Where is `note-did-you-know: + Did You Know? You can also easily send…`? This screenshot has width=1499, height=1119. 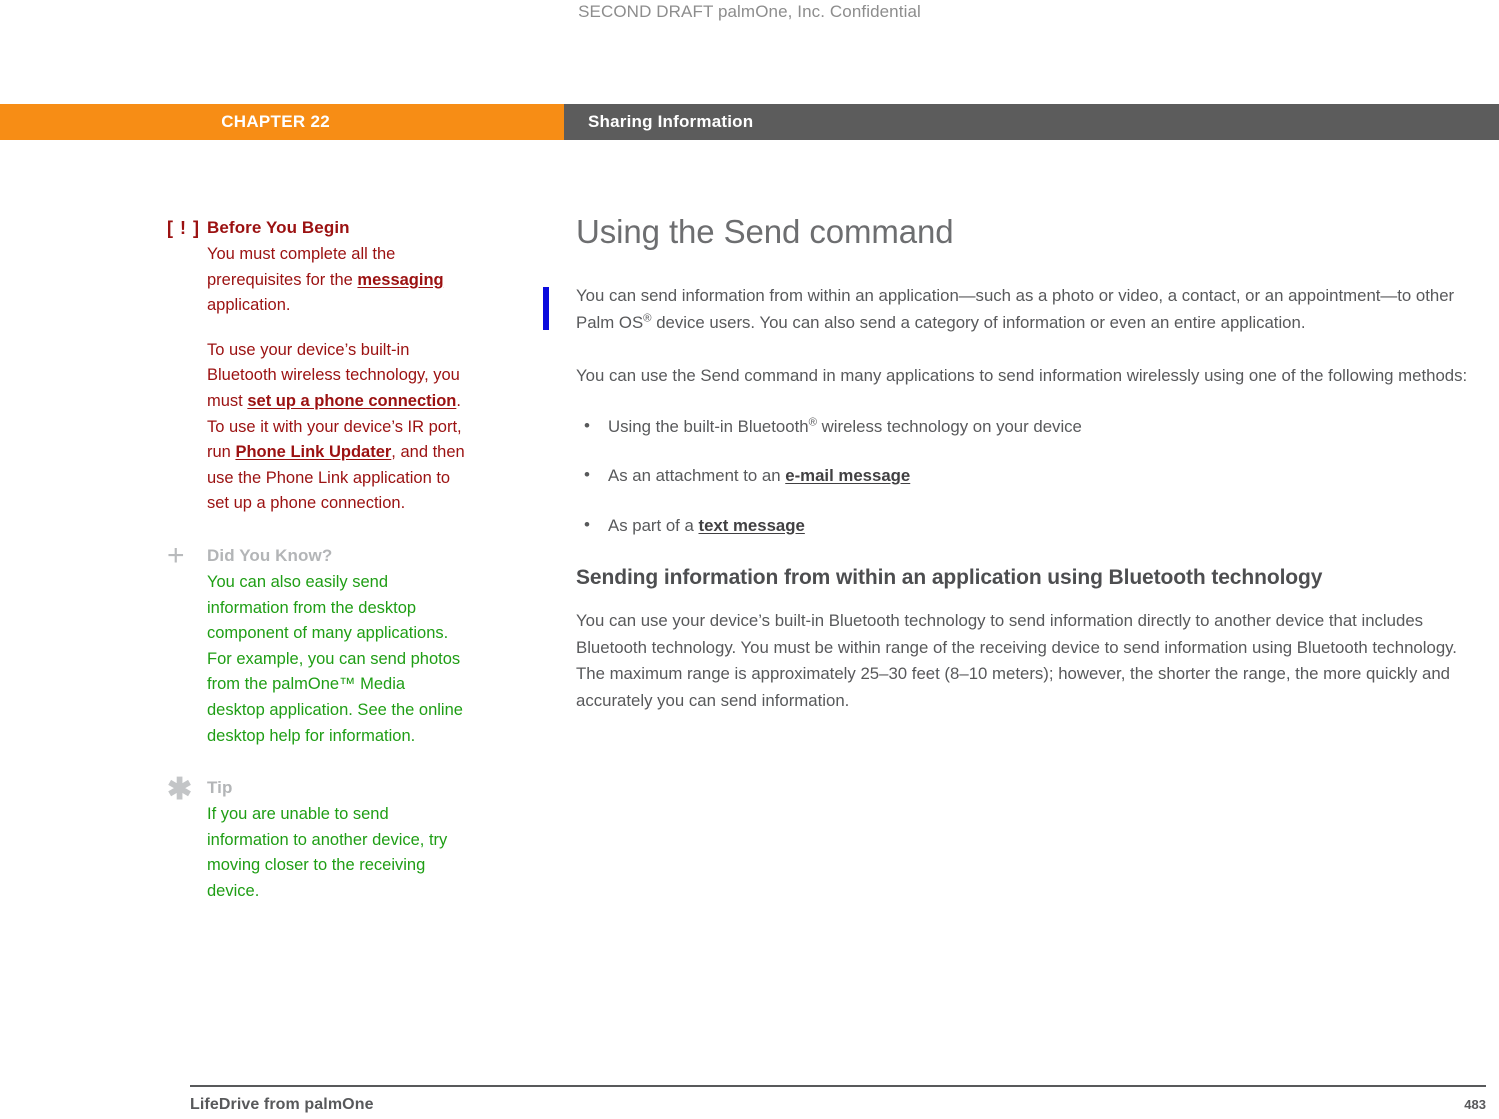
note-did-you-know: + Did You Know? You can also easily send… is located at coordinates (317, 643).